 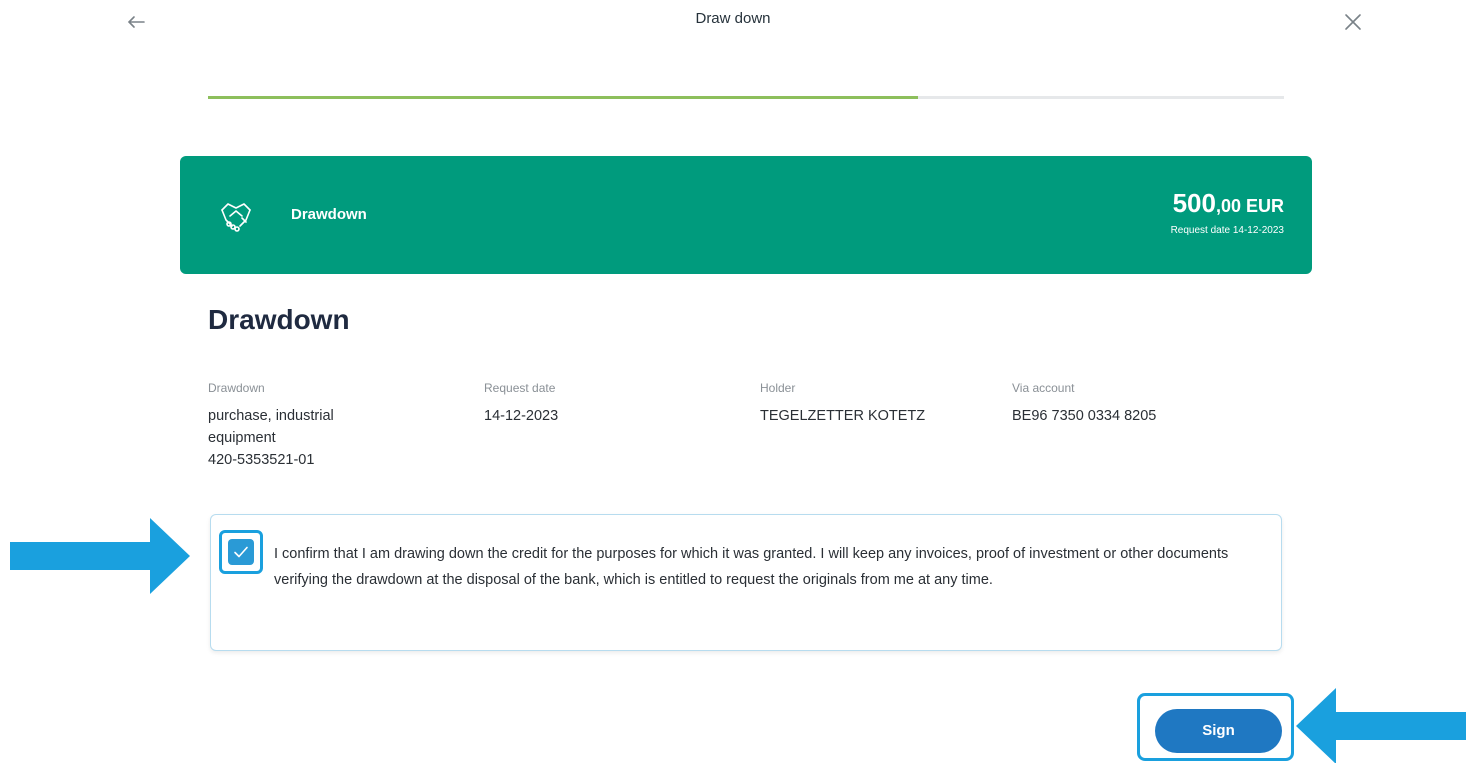 What do you see at coordinates (1043, 388) in the screenshot?
I see `detail-label: Via account` at bounding box center [1043, 388].